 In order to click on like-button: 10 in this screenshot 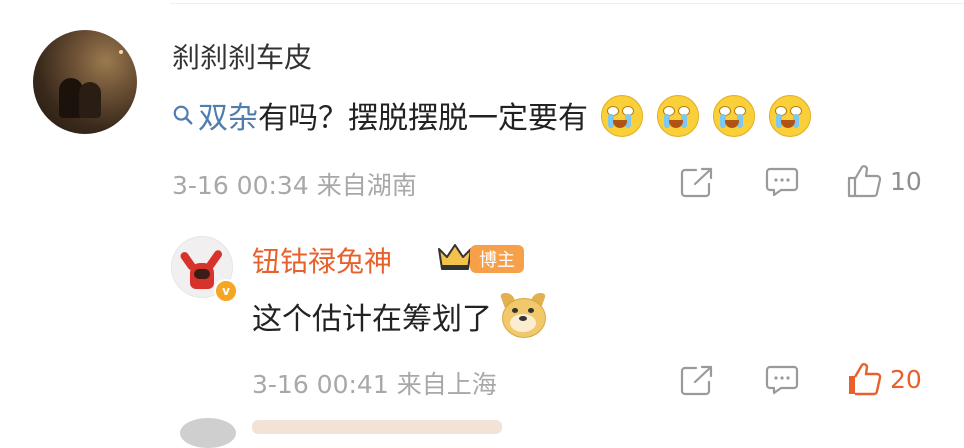, I will do `click(884, 181)`.